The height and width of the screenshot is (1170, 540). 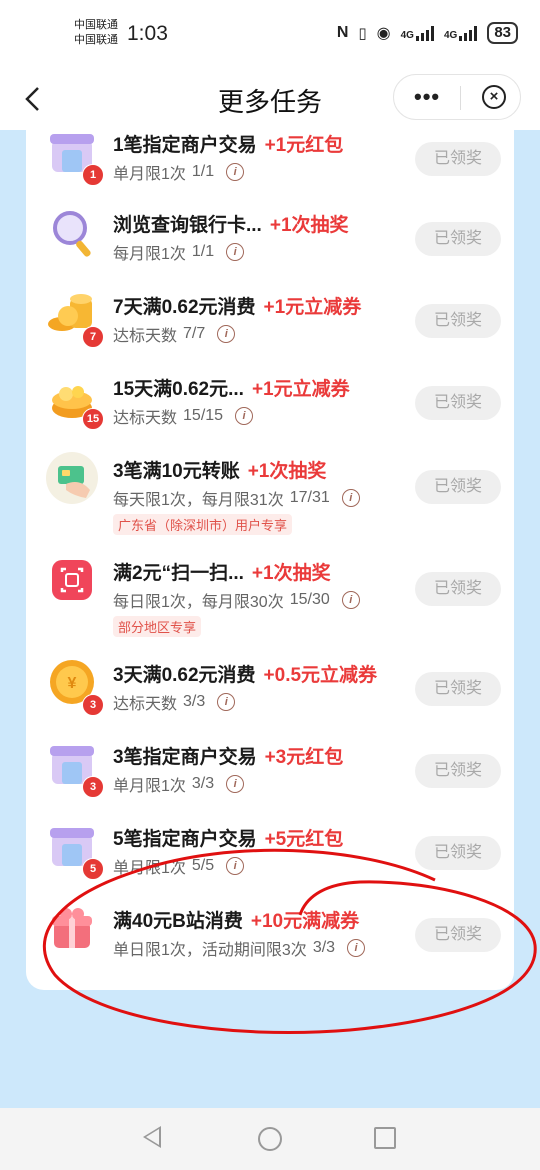 I want to click on nav-home-icon, so click(x=270, y=1139).